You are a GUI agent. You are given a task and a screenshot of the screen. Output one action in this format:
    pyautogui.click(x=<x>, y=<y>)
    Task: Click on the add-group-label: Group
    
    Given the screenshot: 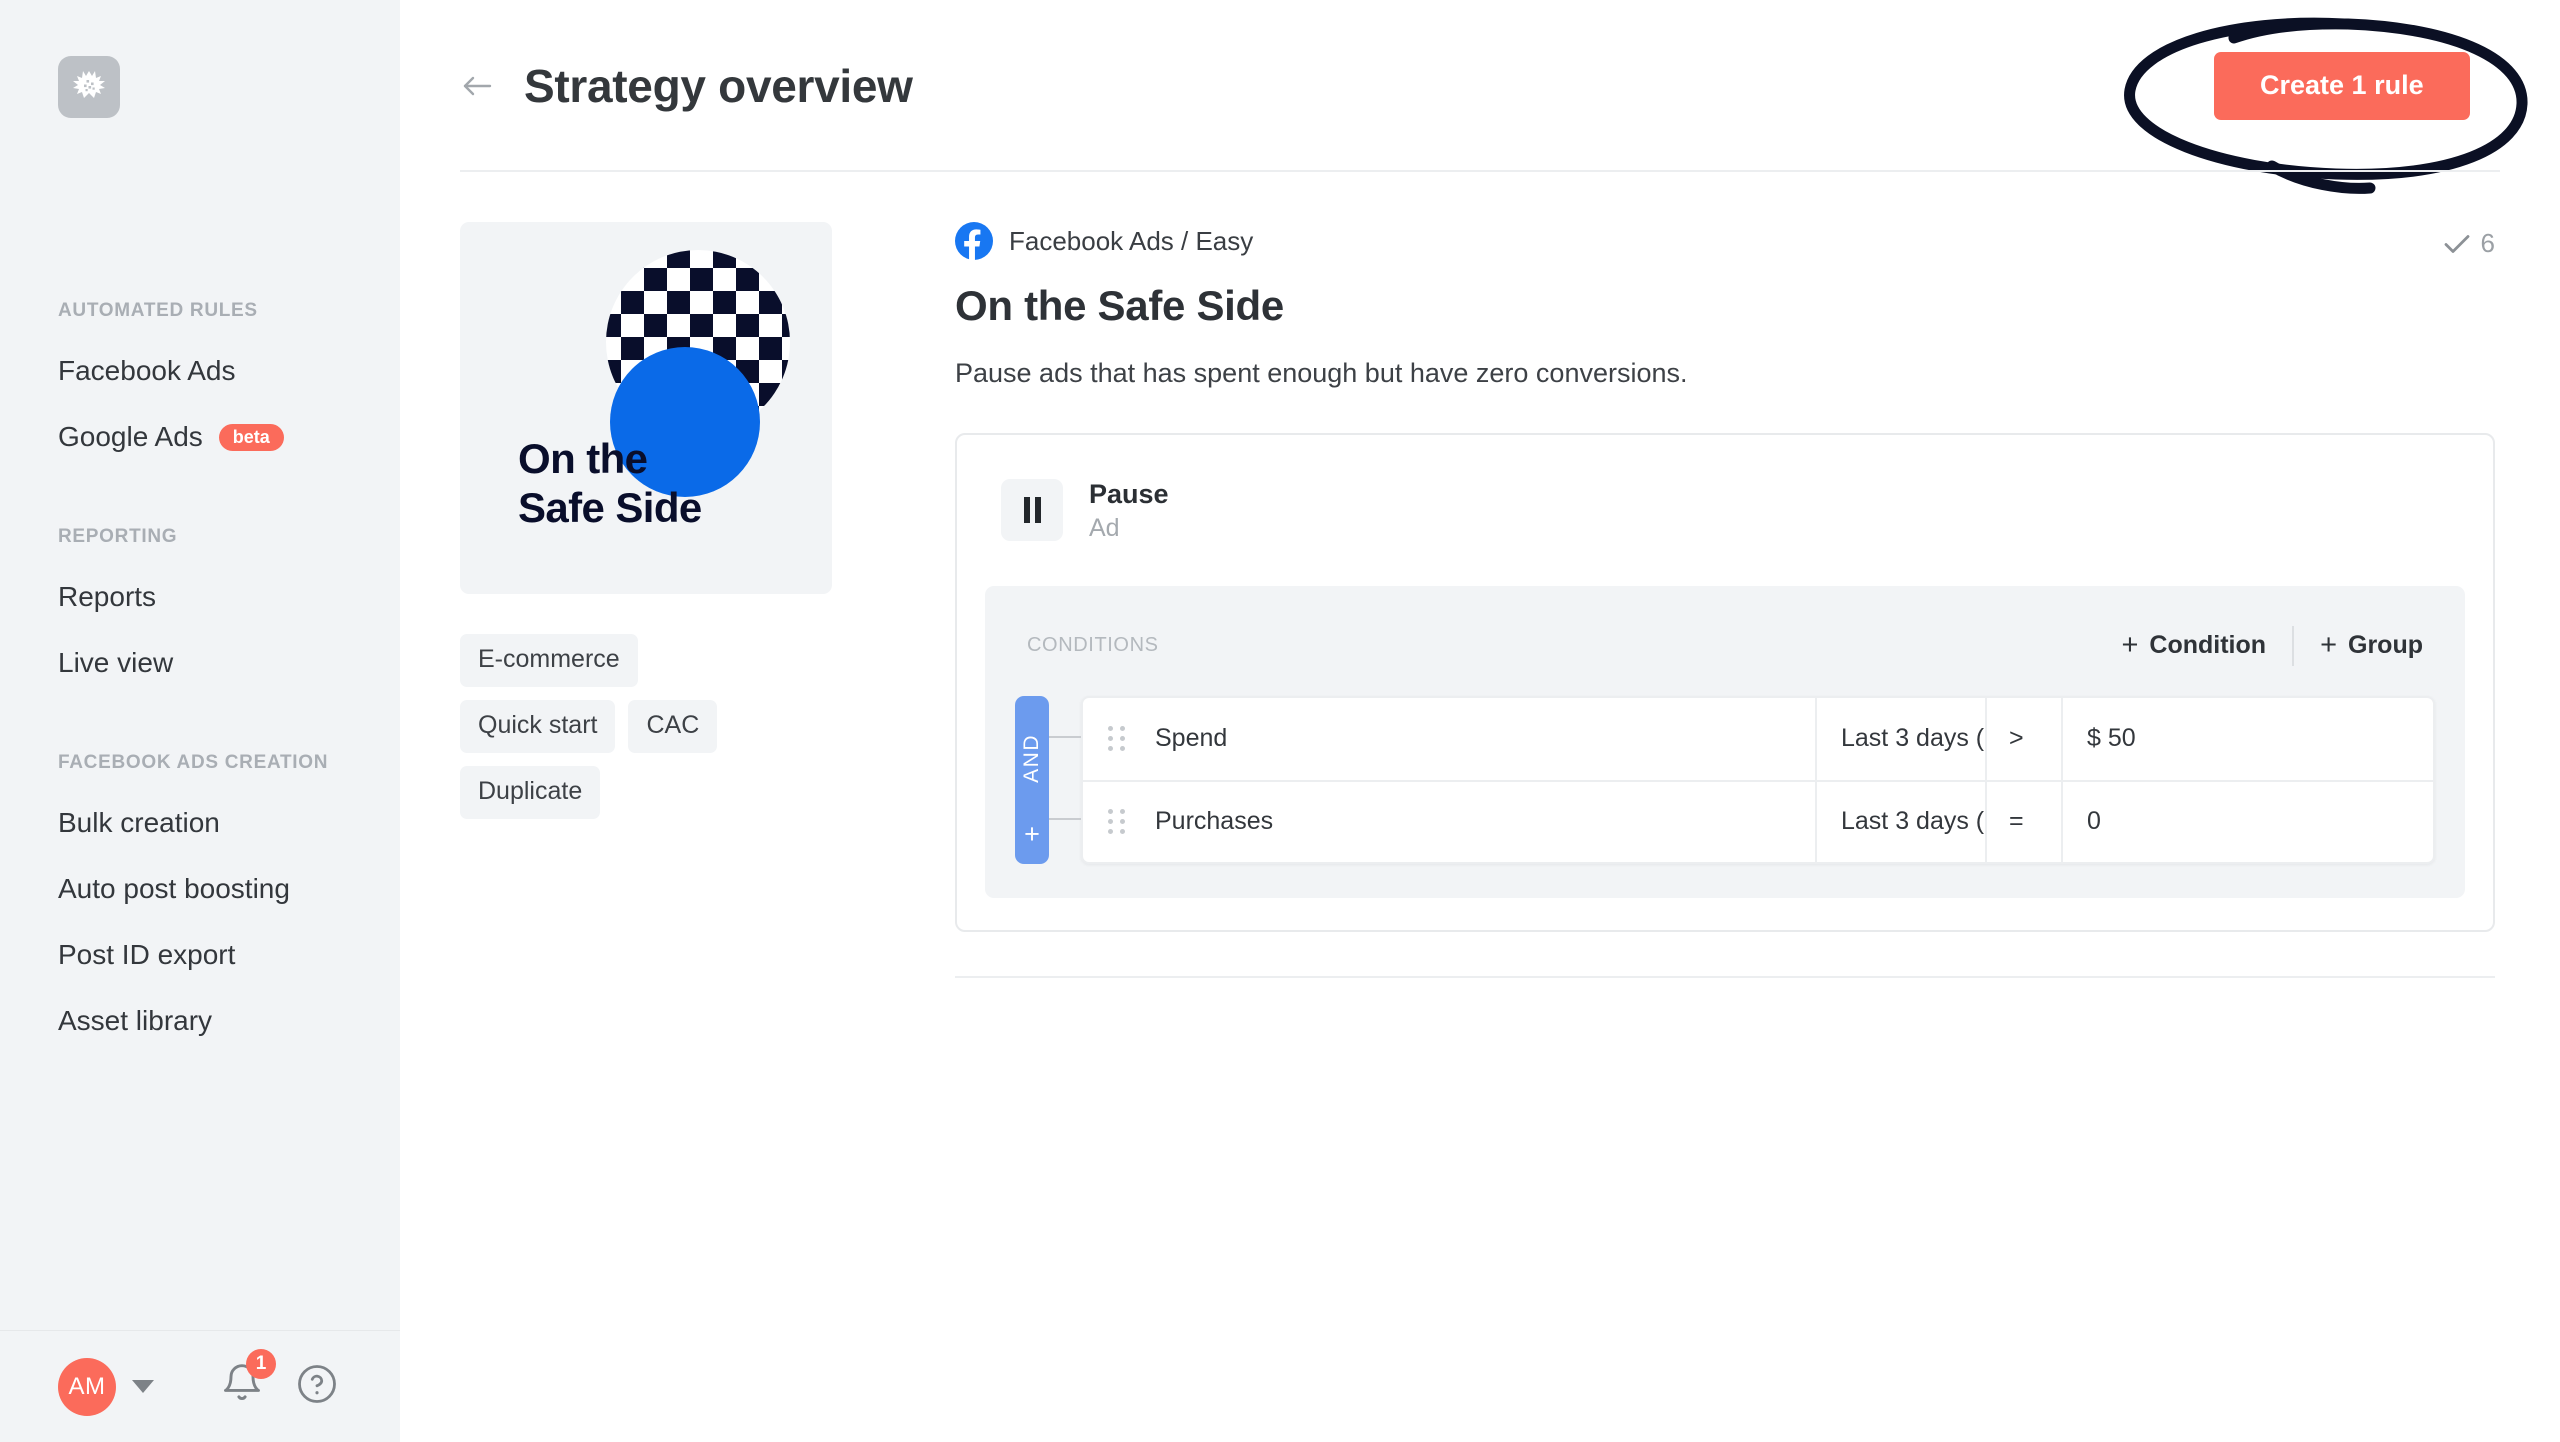 What is the action you would take?
    pyautogui.click(x=2385, y=645)
    